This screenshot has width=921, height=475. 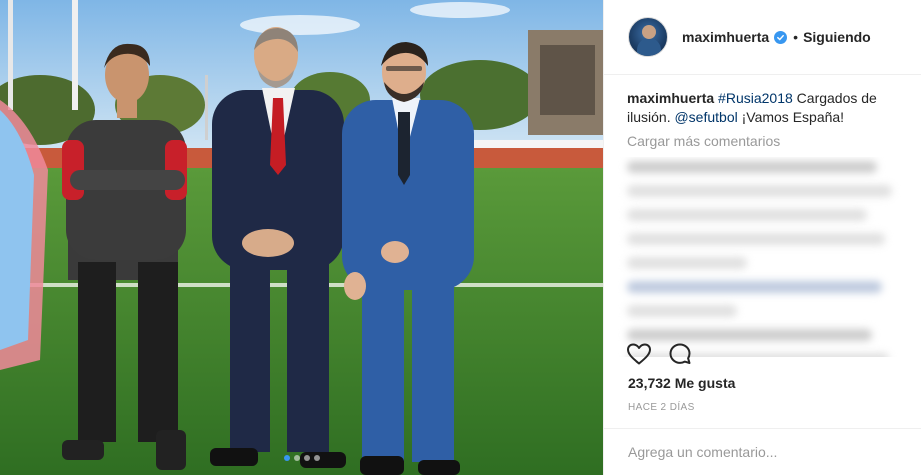 I want to click on post-timestamp: HACE 2 DÍAS, so click(x=661, y=407).